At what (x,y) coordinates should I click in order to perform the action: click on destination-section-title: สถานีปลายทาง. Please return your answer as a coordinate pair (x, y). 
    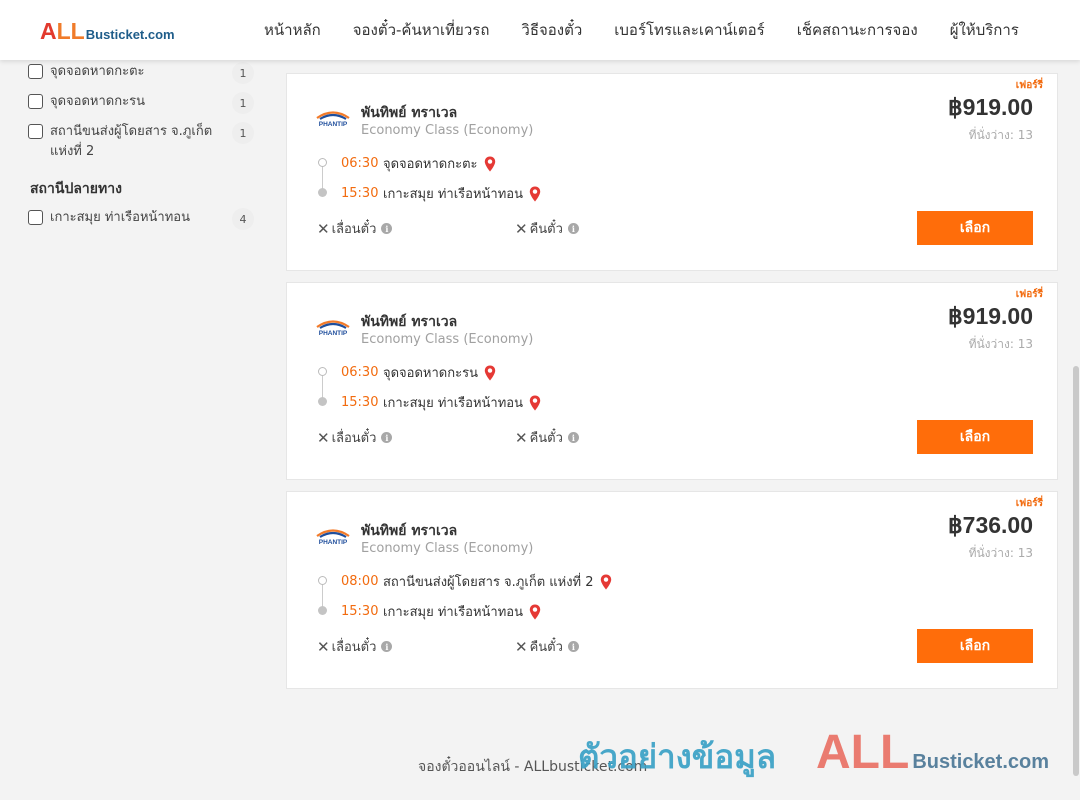
    Looking at the image, I should click on (76, 189).